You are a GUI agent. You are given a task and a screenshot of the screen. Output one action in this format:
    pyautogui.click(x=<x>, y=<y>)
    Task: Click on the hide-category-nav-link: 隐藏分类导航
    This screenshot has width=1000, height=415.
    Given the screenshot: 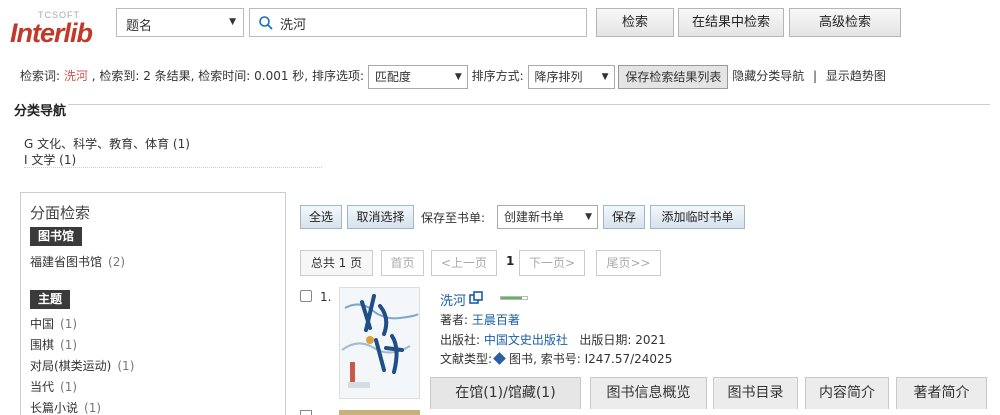 What is the action you would take?
    pyautogui.click(x=768, y=76)
    